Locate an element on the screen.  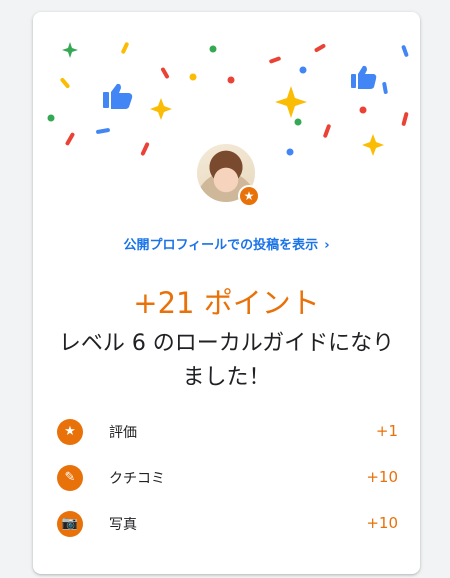
profile-link-label: 公開プロフィールでの投稿を表示 is located at coordinates (221, 245).